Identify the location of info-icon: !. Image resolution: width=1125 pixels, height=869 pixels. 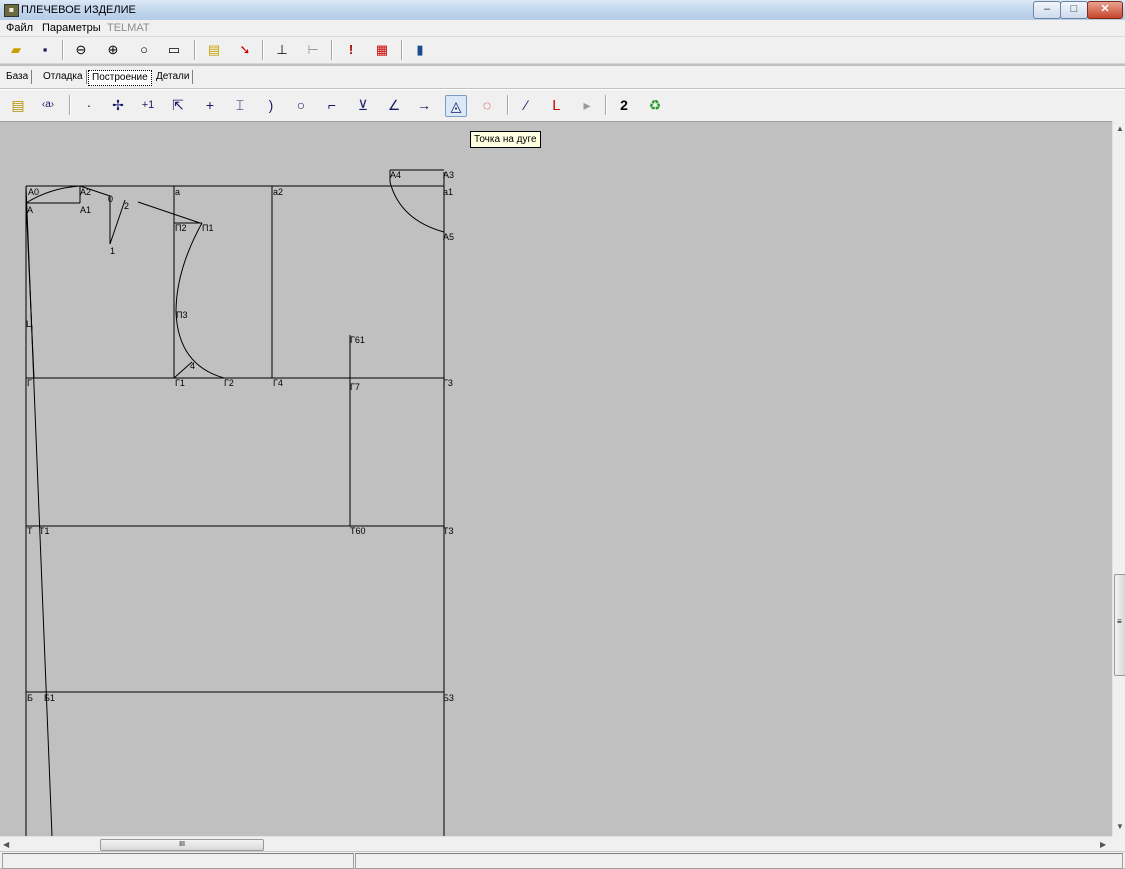
(351, 50).